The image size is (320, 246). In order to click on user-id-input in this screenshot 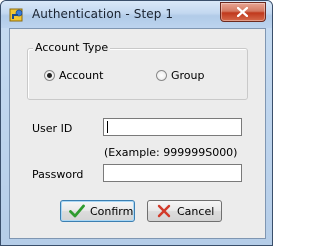, I will do `click(172, 127)`.